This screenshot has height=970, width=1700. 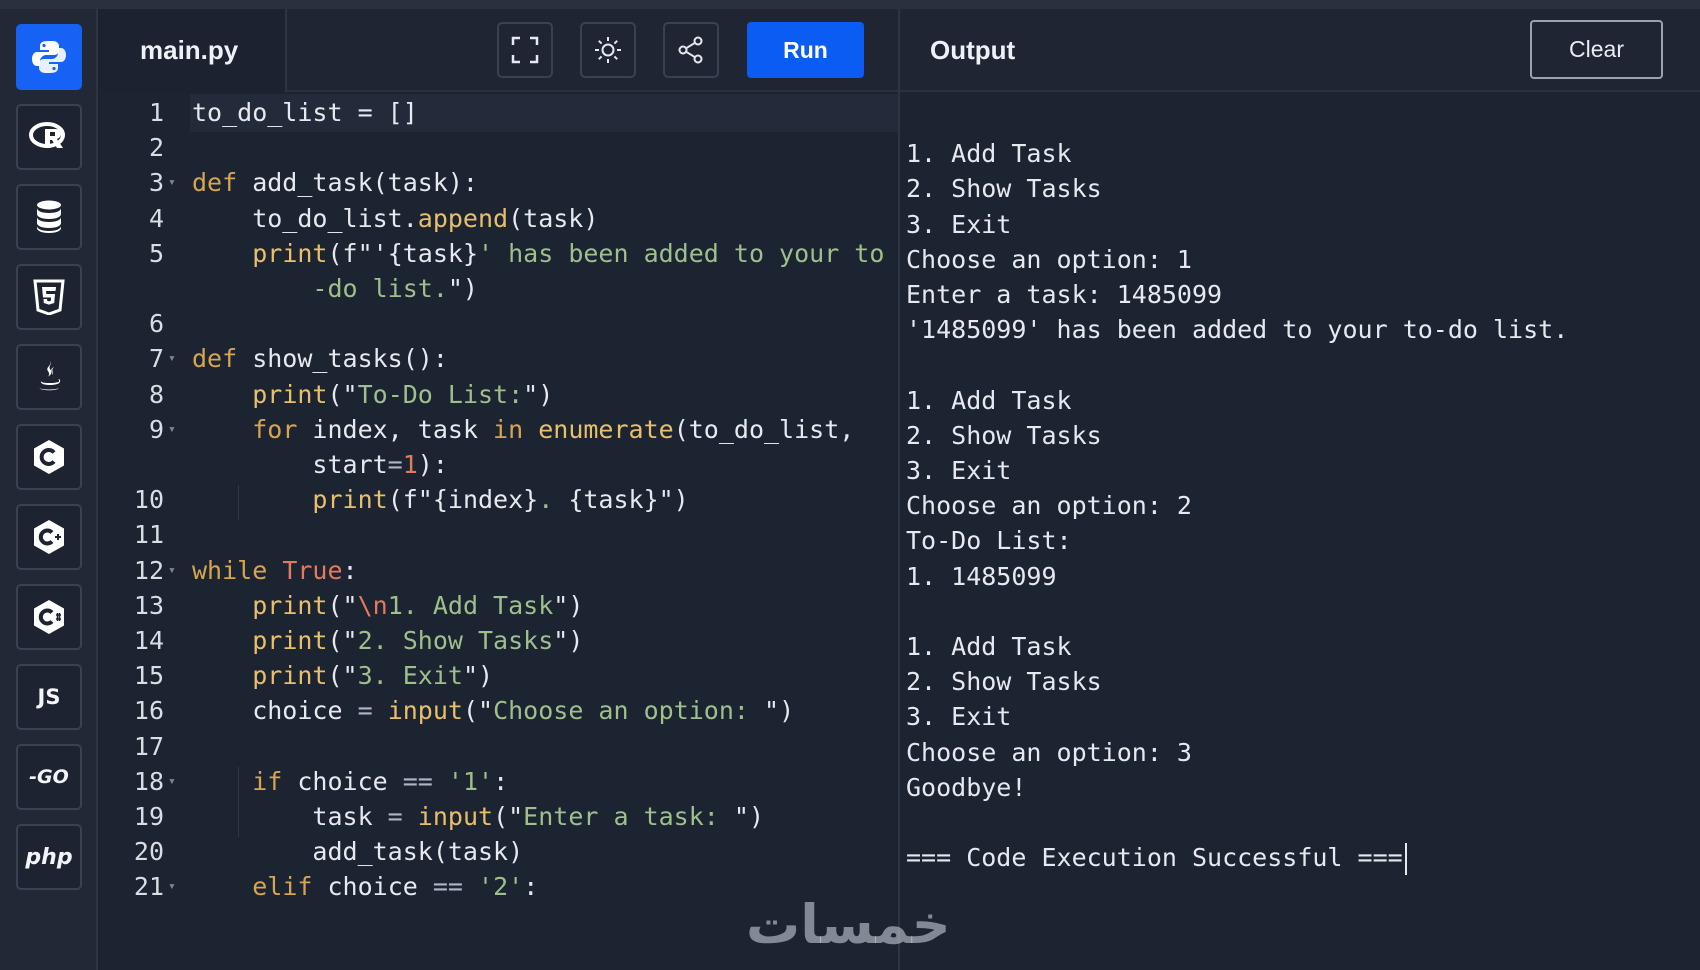 I want to click on code-token: (f"', so click(x=357, y=253).